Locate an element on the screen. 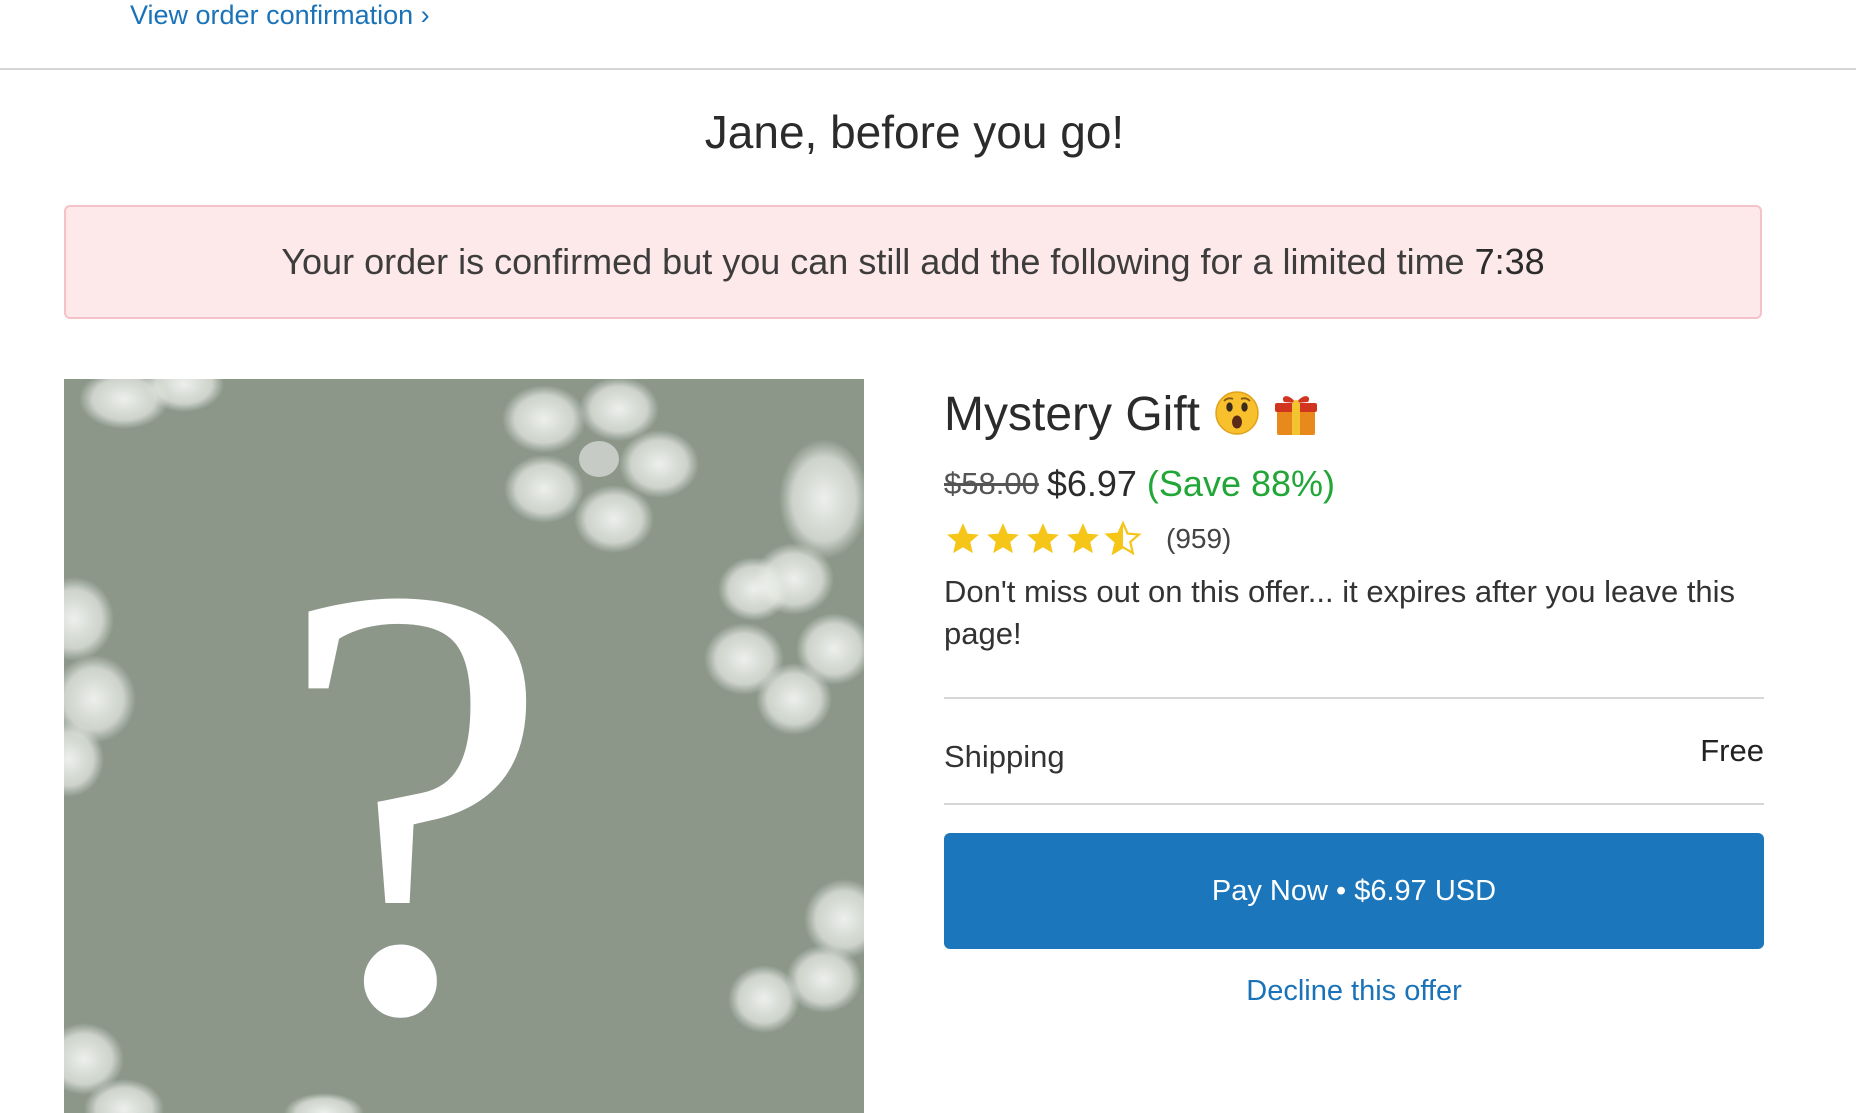 This screenshot has width=1856, height=1113. page-headline: Jane, before you go! is located at coordinates (914, 132).